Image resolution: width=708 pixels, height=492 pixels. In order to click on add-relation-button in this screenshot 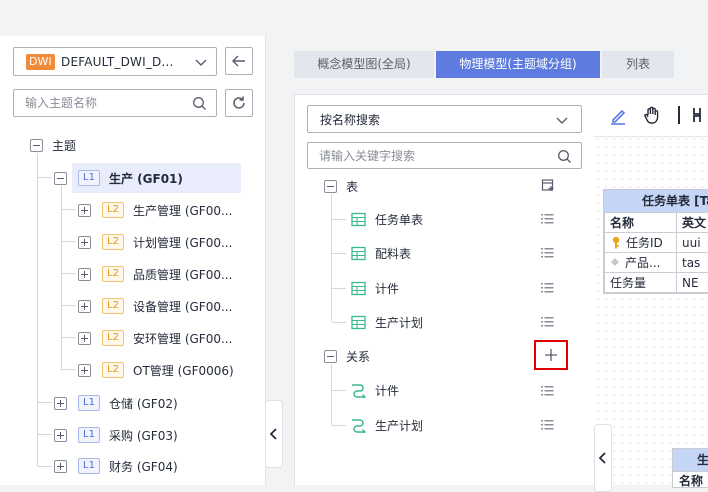, I will do `click(551, 355)`.